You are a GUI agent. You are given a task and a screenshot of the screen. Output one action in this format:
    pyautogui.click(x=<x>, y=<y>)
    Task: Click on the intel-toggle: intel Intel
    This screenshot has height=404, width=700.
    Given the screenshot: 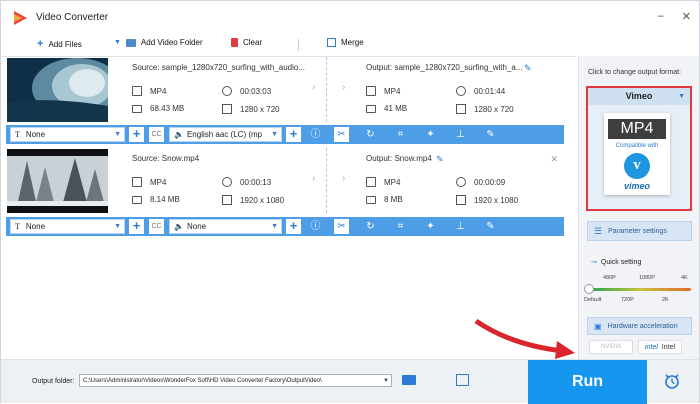 What is the action you would take?
    pyautogui.click(x=660, y=347)
    